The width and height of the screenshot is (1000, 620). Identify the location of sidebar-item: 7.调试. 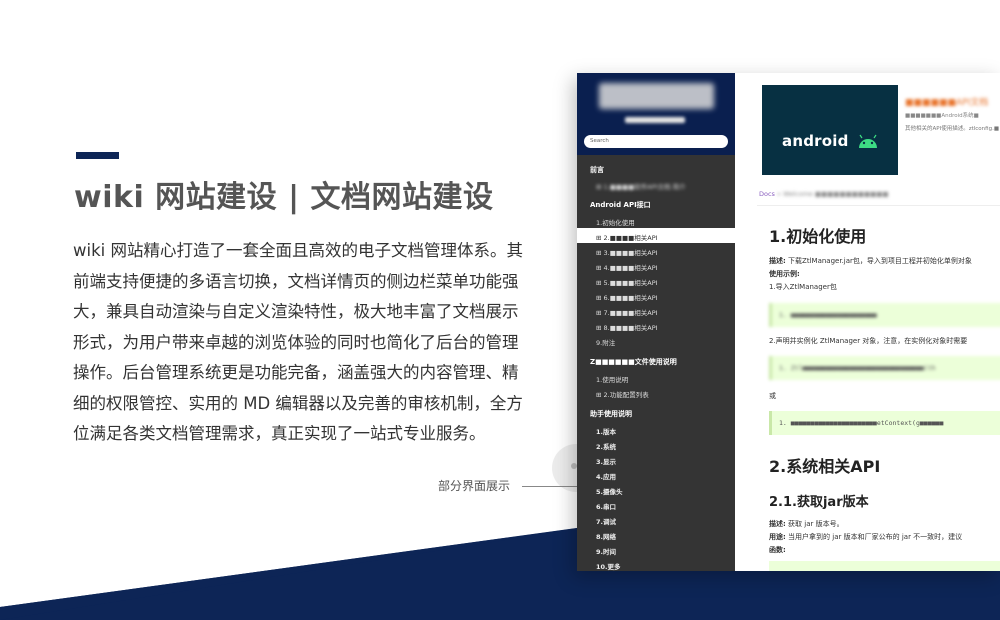
(656, 519).